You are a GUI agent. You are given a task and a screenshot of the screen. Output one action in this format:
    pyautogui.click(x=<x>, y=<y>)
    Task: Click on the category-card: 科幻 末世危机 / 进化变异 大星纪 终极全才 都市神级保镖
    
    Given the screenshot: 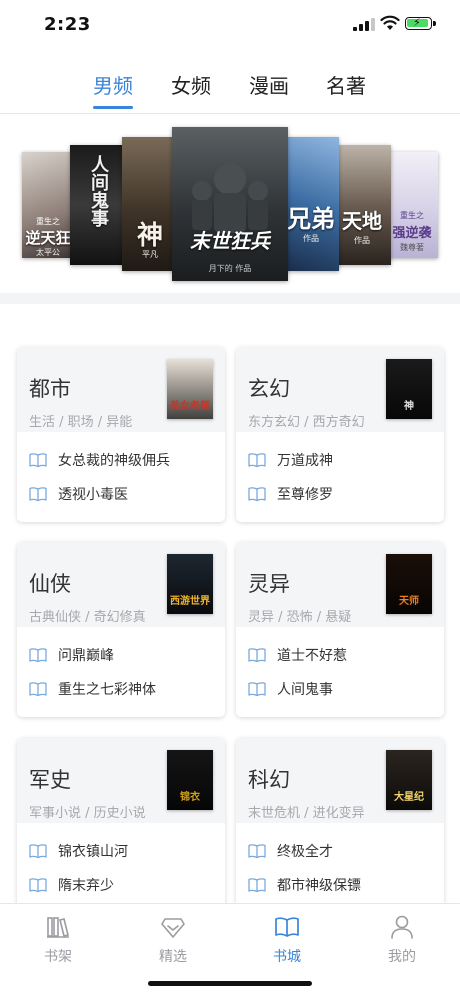 What is the action you would take?
    pyautogui.click(x=340, y=825)
    